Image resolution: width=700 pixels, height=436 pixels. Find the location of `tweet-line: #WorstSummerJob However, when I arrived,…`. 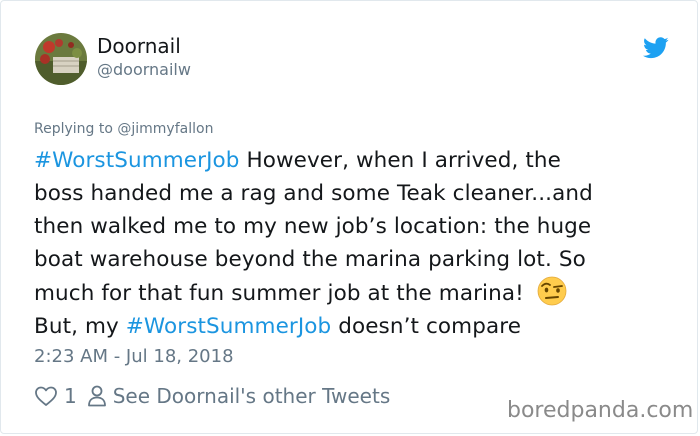

tweet-line: #WorstSummerJob However, when I arrived,… is located at coordinates (354, 160).